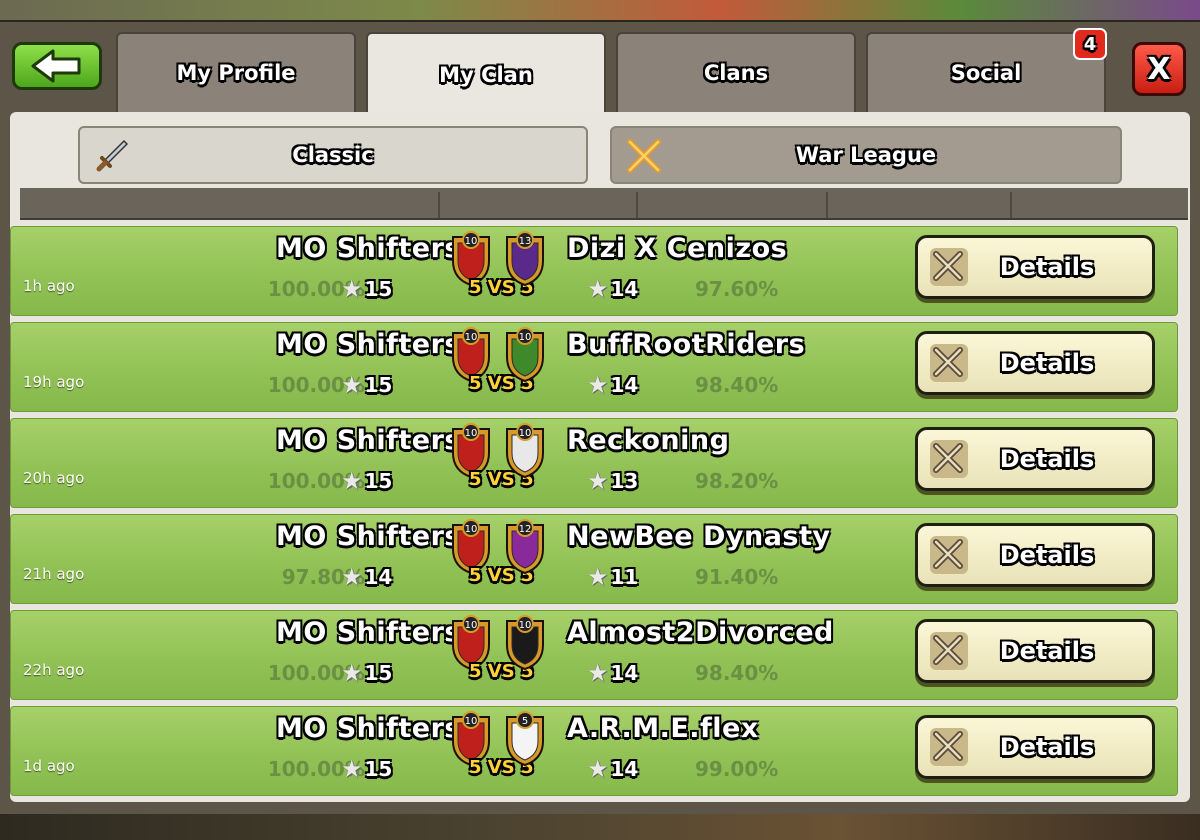 The image size is (1200, 840). What do you see at coordinates (236, 72) in the screenshot?
I see `tab-my-profile: My Profile` at bounding box center [236, 72].